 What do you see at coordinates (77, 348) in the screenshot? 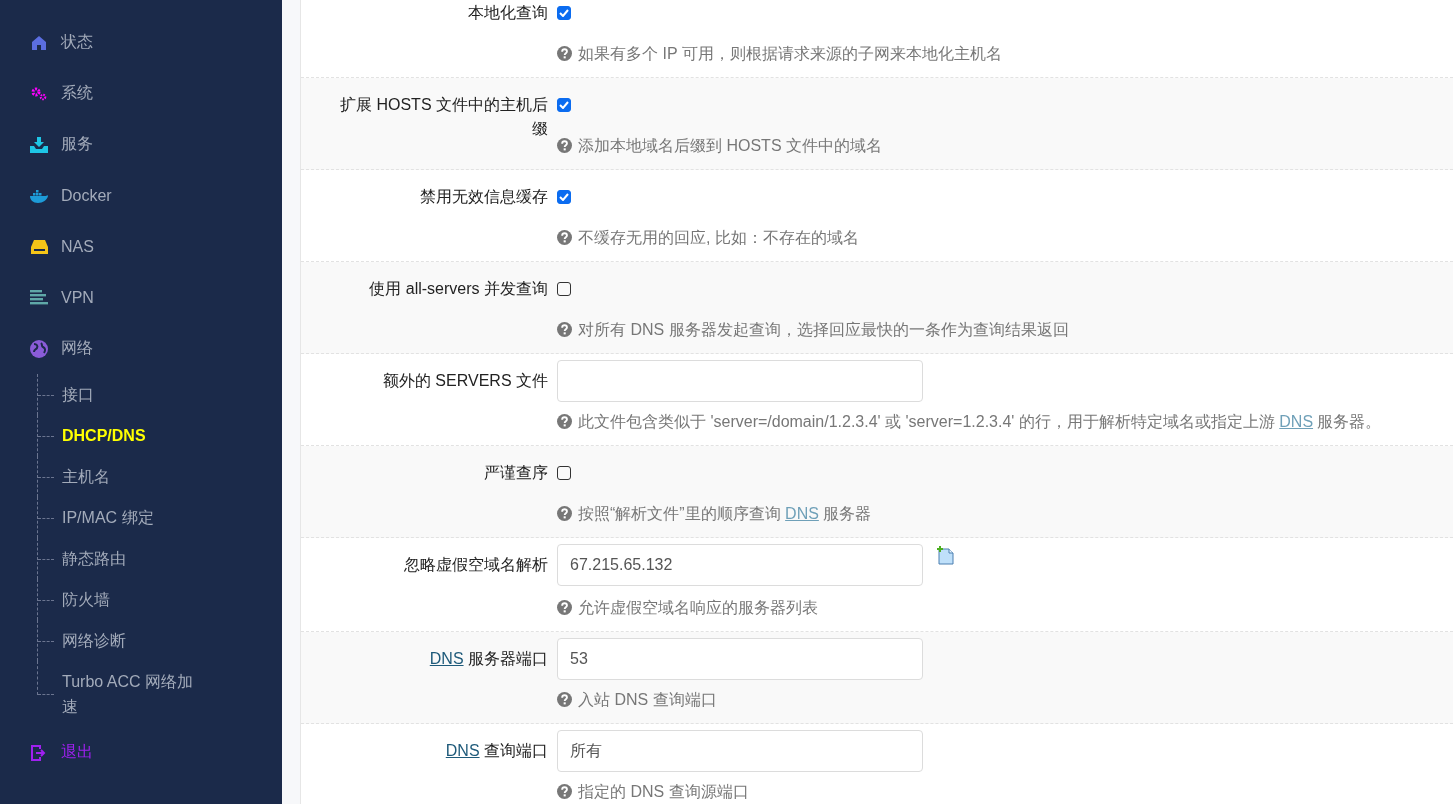
I see `menu-item: 网络` at bounding box center [77, 348].